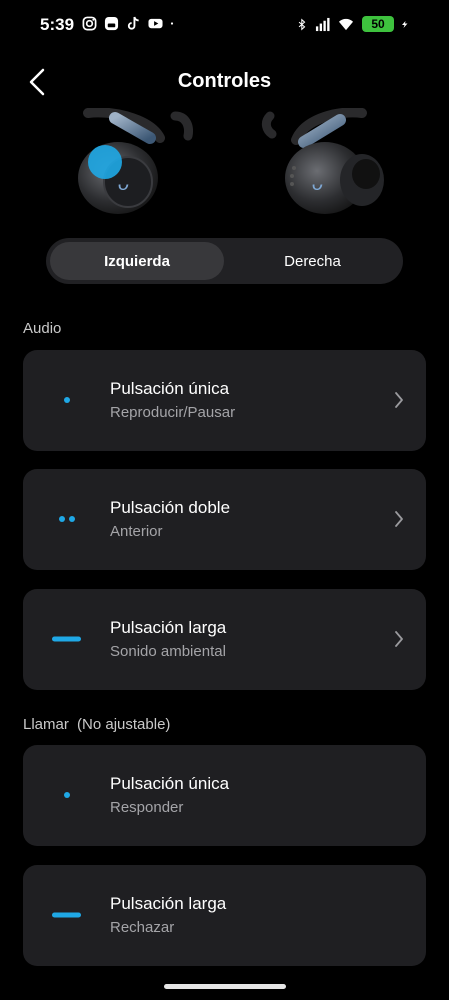 This screenshot has height=1000, width=449. What do you see at coordinates (168, 651) in the screenshot?
I see `control-item-action: Sonido ambiental` at bounding box center [168, 651].